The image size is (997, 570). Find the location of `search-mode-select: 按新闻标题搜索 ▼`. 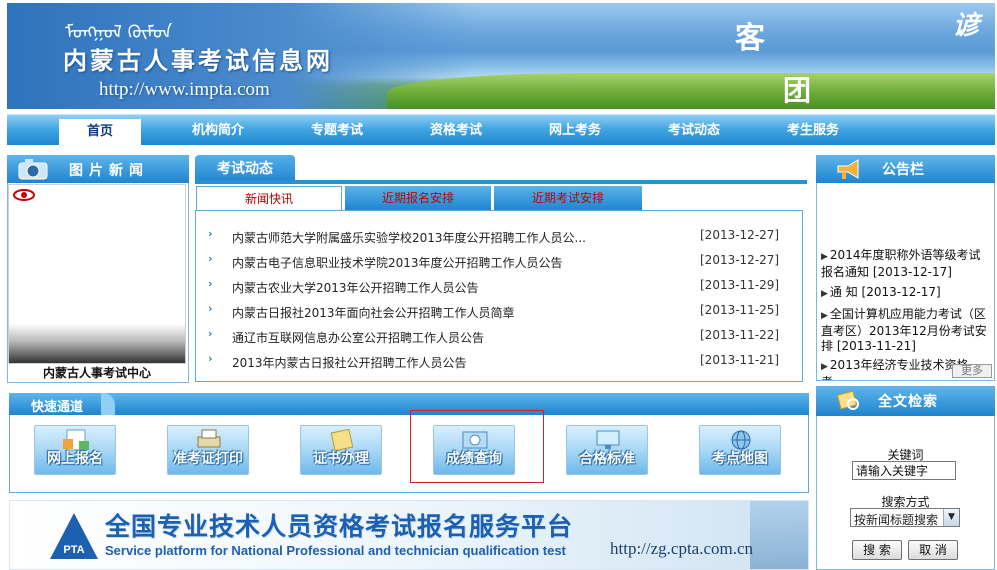

search-mode-select: 按新闻标题搜索 ▼ is located at coordinates (905, 517).